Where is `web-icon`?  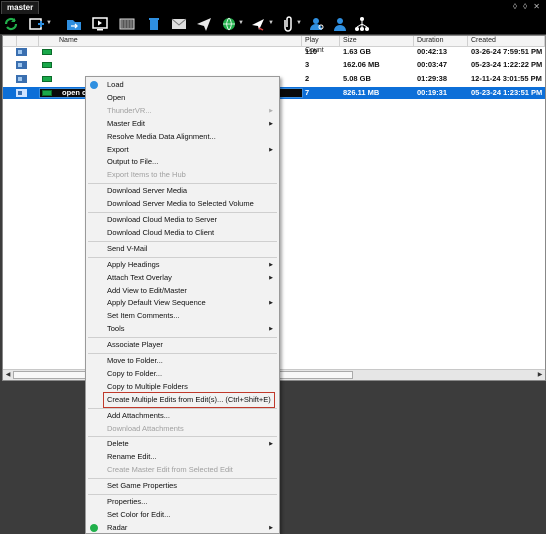
web-icon is located at coordinates (229, 24).